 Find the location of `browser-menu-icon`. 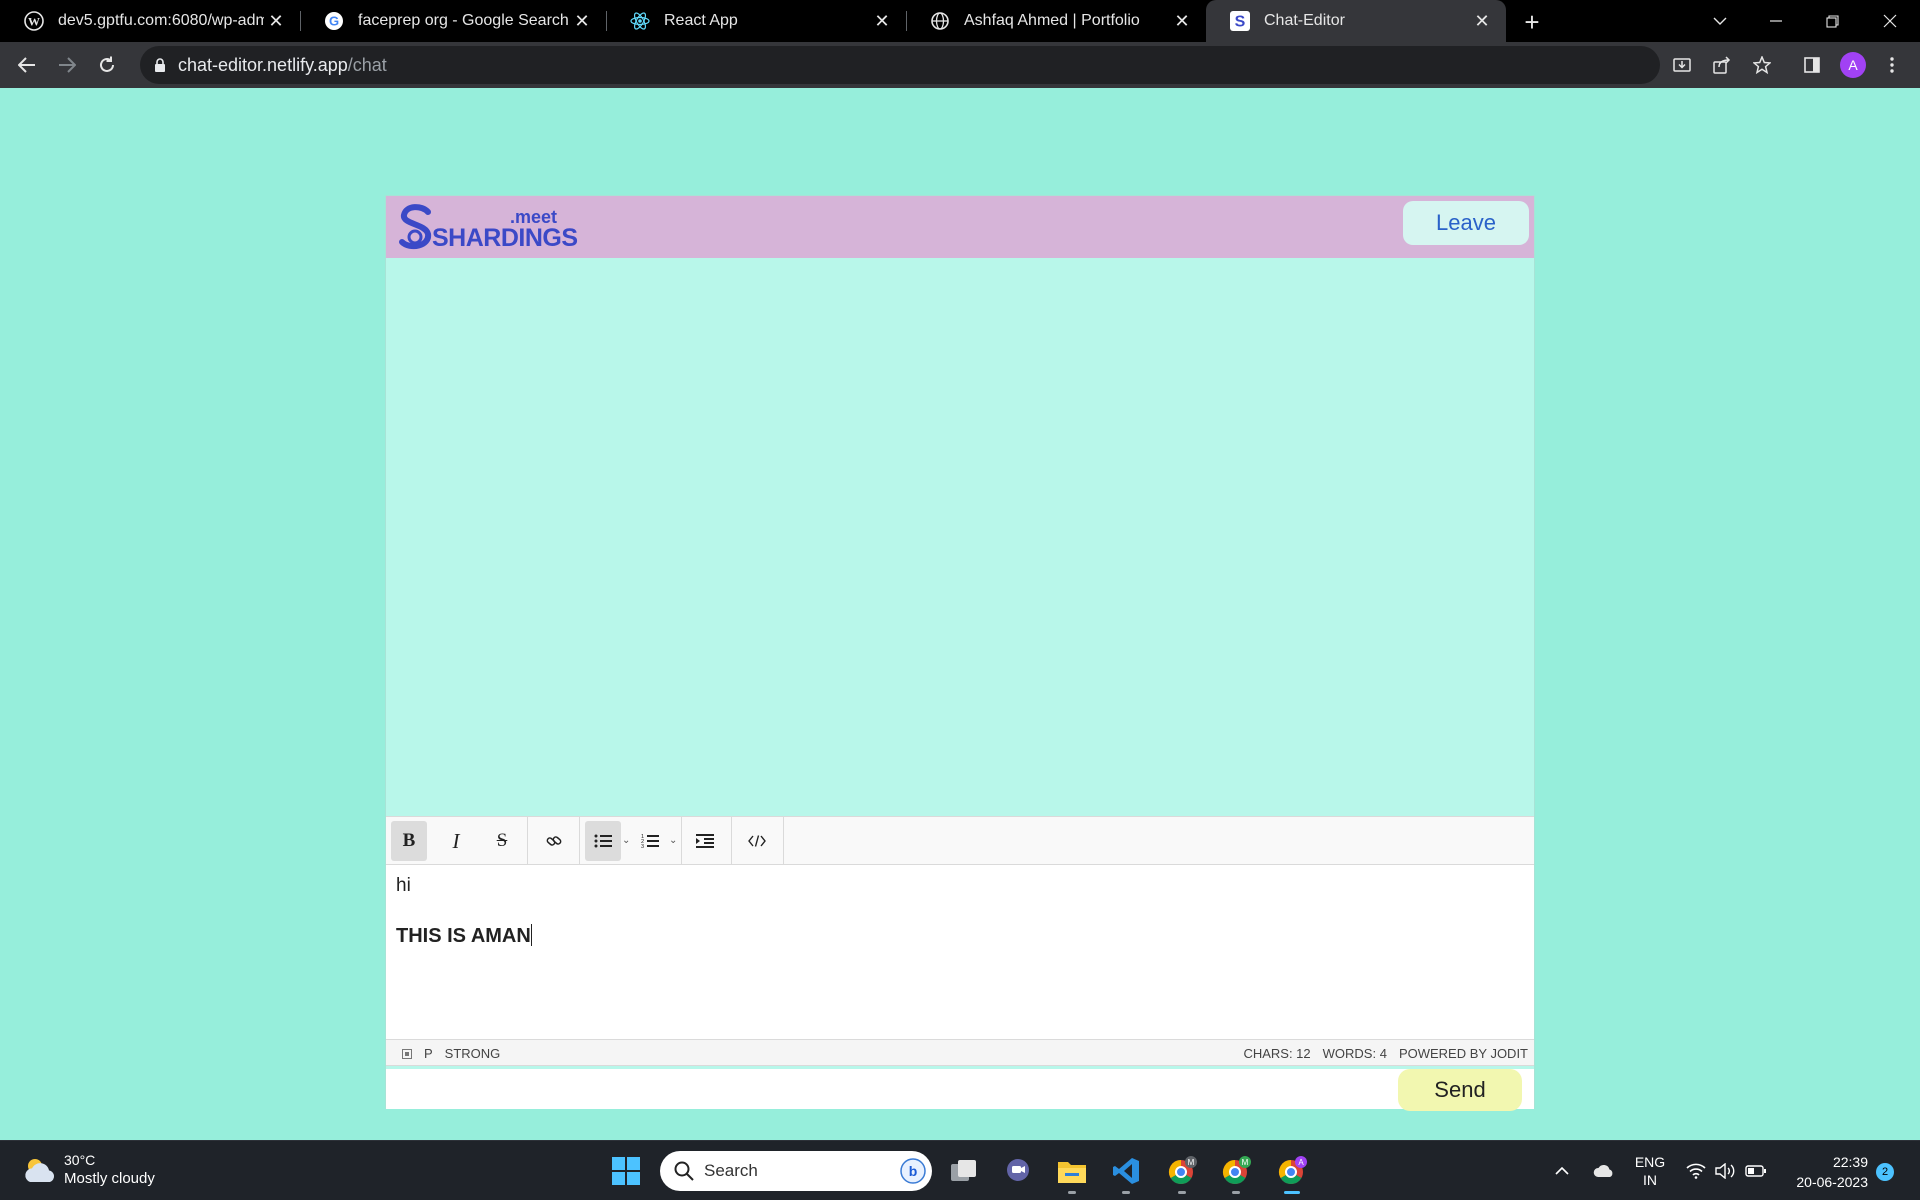

browser-menu-icon is located at coordinates (1892, 65).